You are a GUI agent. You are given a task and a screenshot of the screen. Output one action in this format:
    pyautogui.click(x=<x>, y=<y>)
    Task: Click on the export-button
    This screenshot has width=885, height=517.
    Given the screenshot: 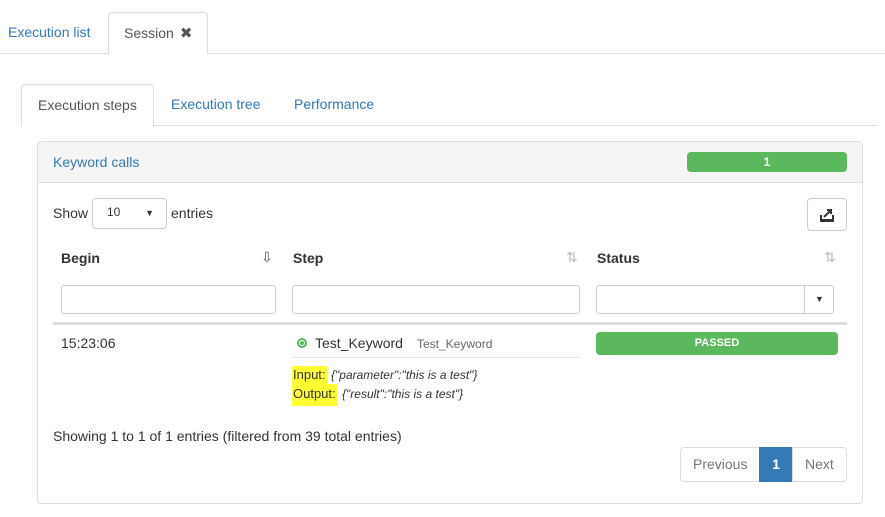 What is the action you would take?
    pyautogui.click(x=827, y=214)
    